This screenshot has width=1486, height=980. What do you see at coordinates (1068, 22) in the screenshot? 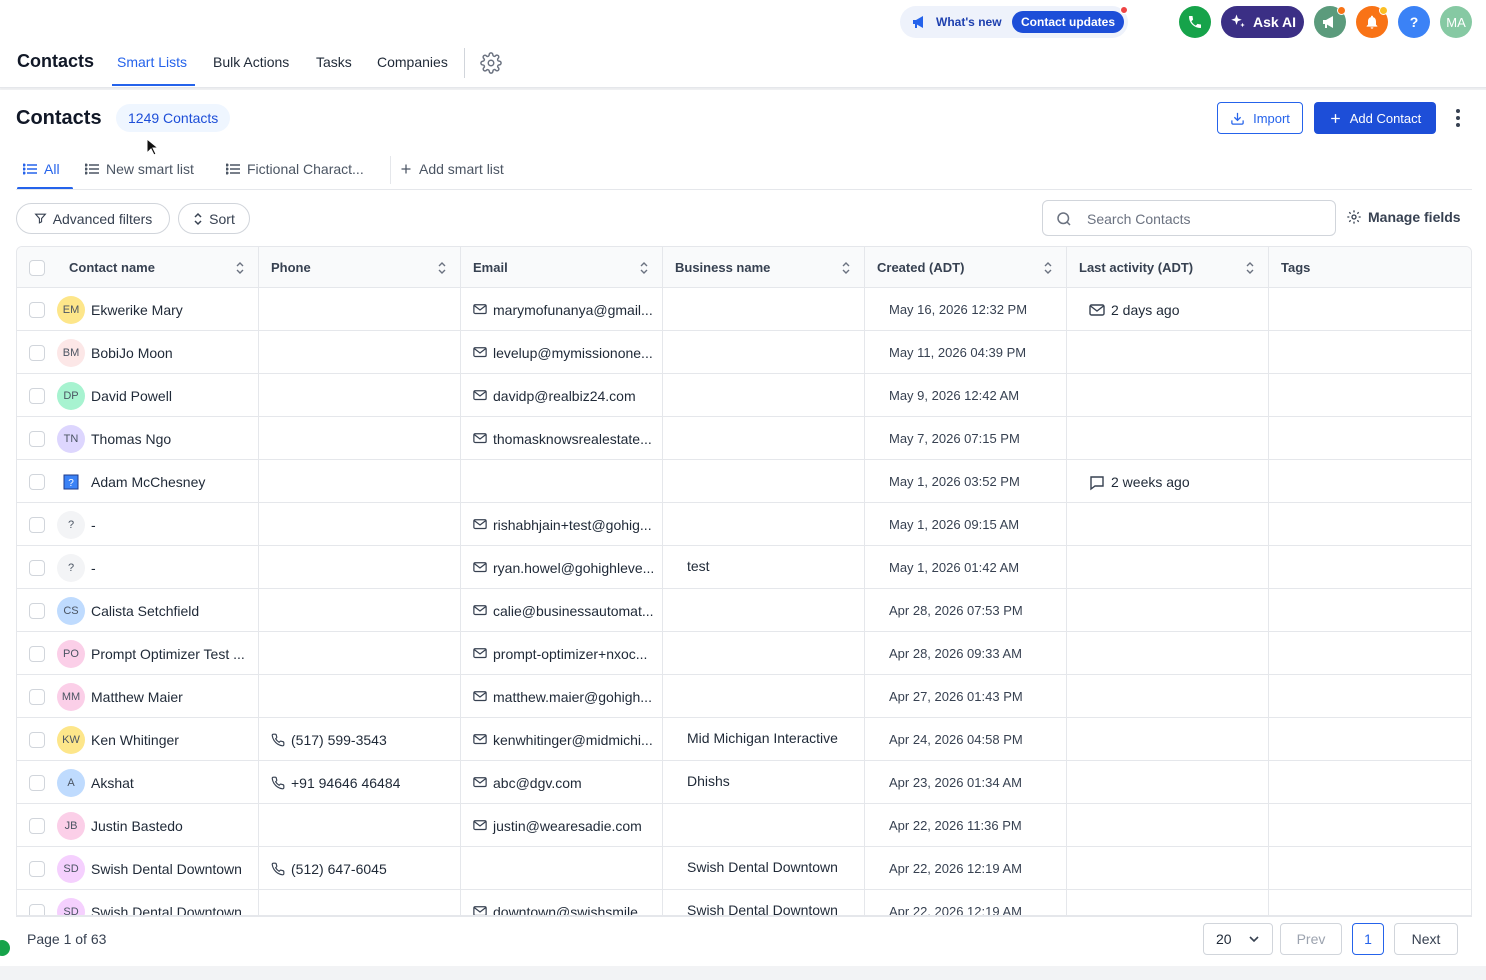
I see `contact-updates-pill: Contact updates` at bounding box center [1068, 22].